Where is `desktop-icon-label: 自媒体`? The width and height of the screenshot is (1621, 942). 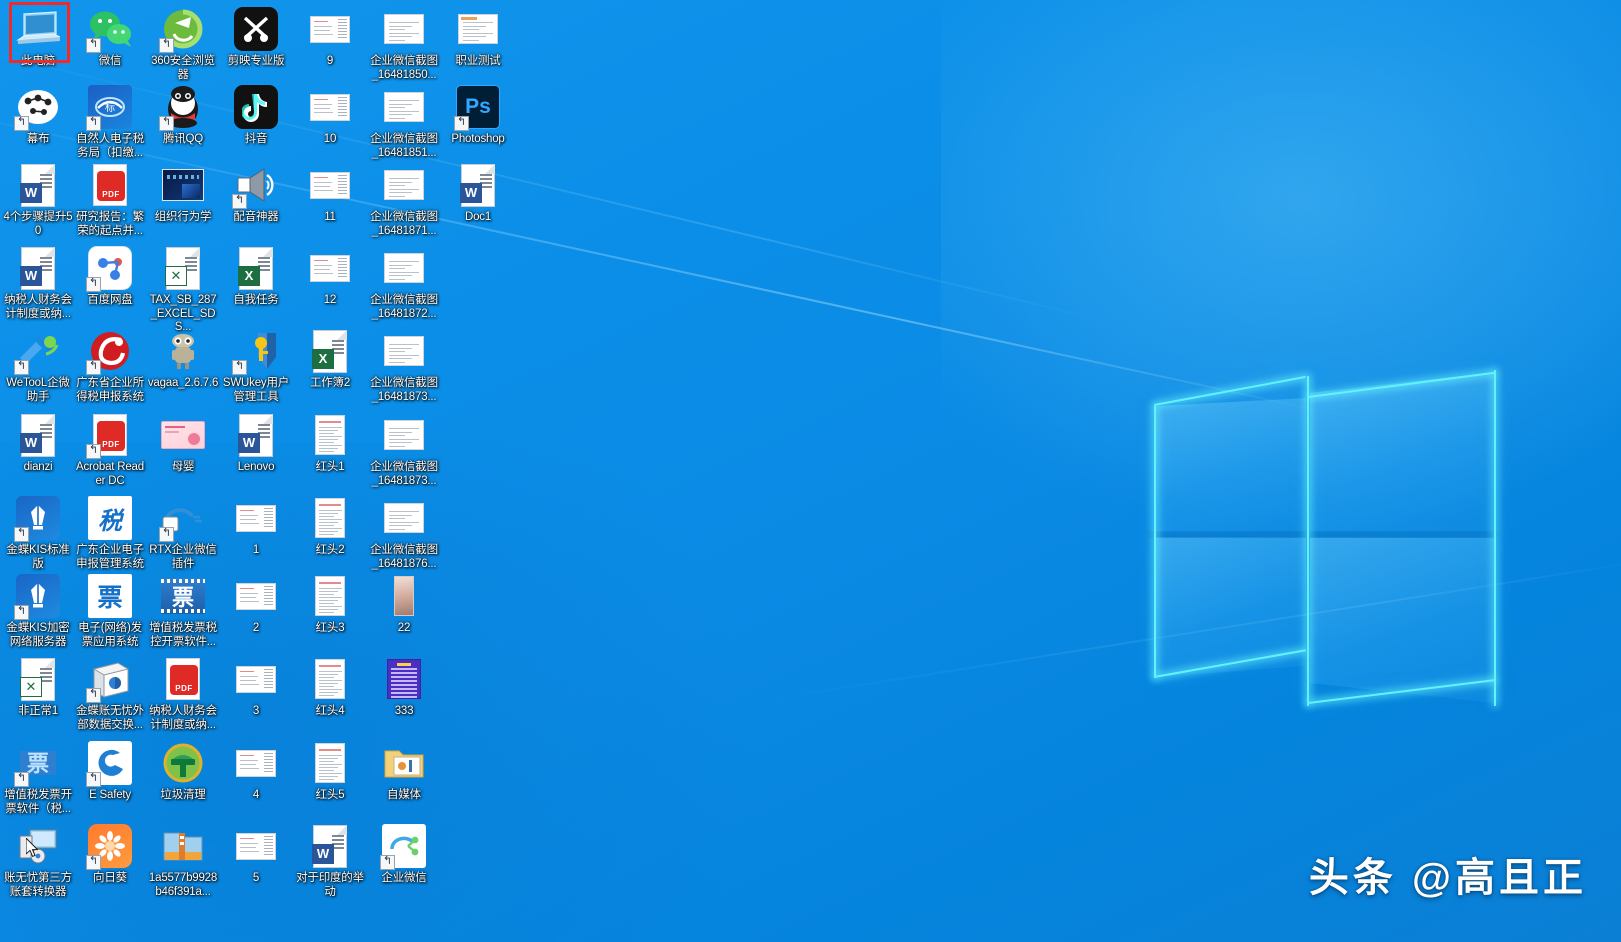 desktop-icon-label: 自媒体 is located at coordinates (404, 795).